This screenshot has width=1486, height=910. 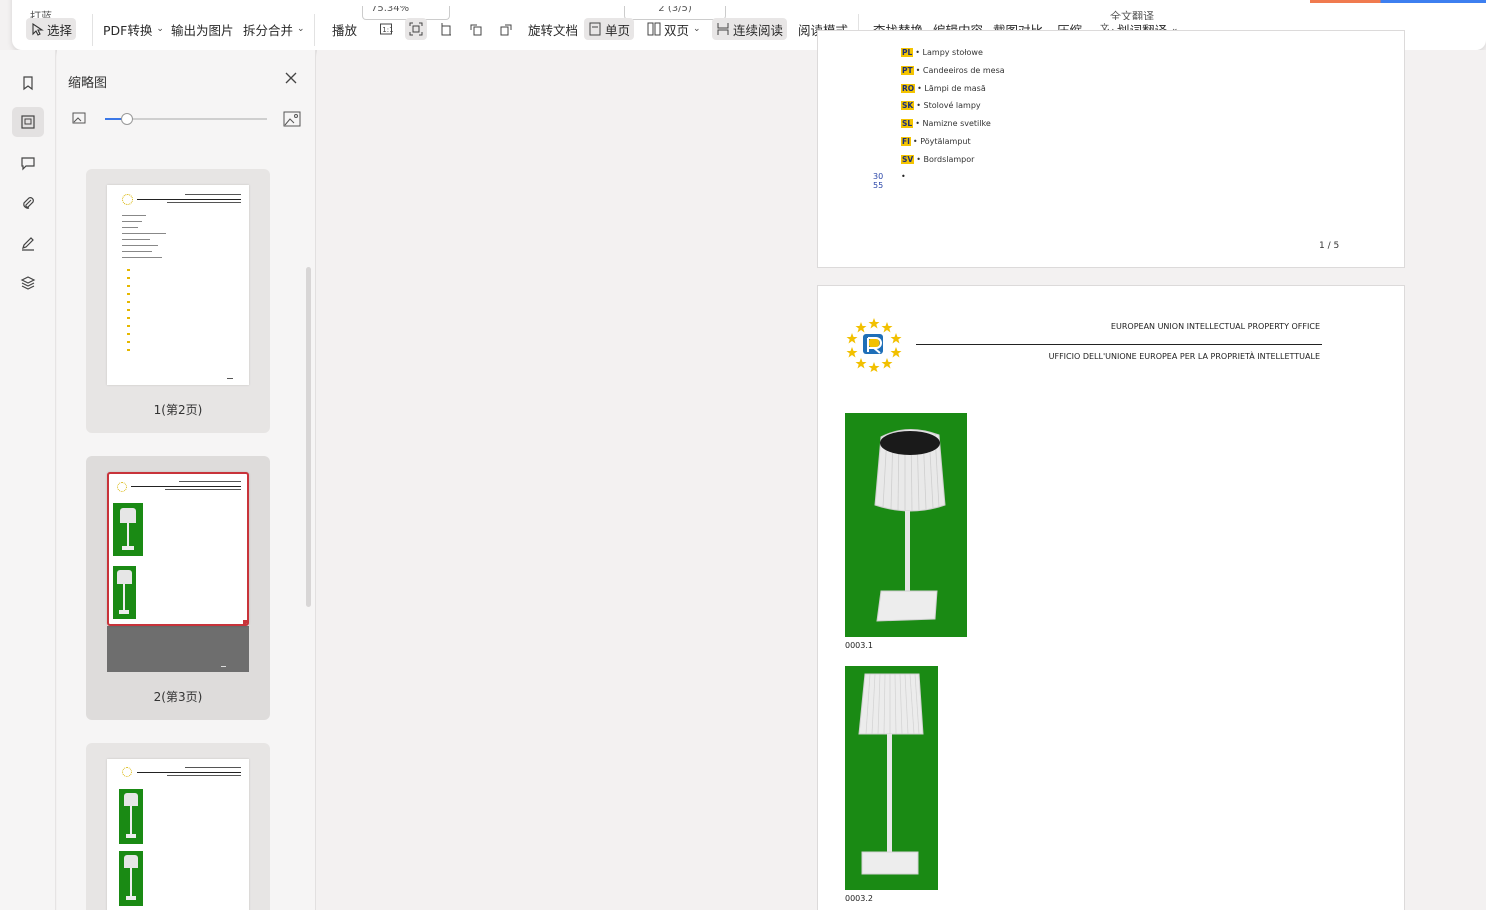 I want to click on language-code: PL, so click(x=907, y=52).